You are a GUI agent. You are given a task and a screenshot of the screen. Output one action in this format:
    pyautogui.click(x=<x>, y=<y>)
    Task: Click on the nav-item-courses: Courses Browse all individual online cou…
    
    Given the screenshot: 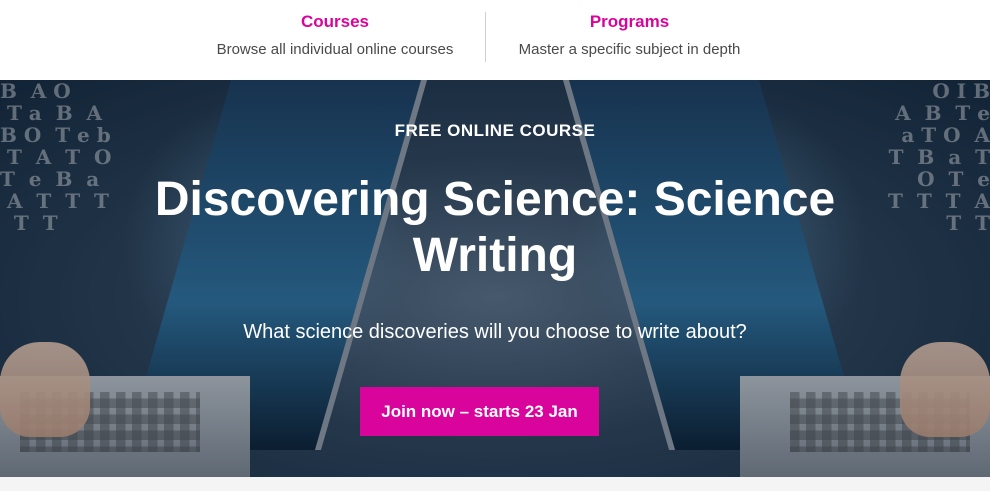 What is the action you would take?
    pyautogui.click(x=335, y=35)
    